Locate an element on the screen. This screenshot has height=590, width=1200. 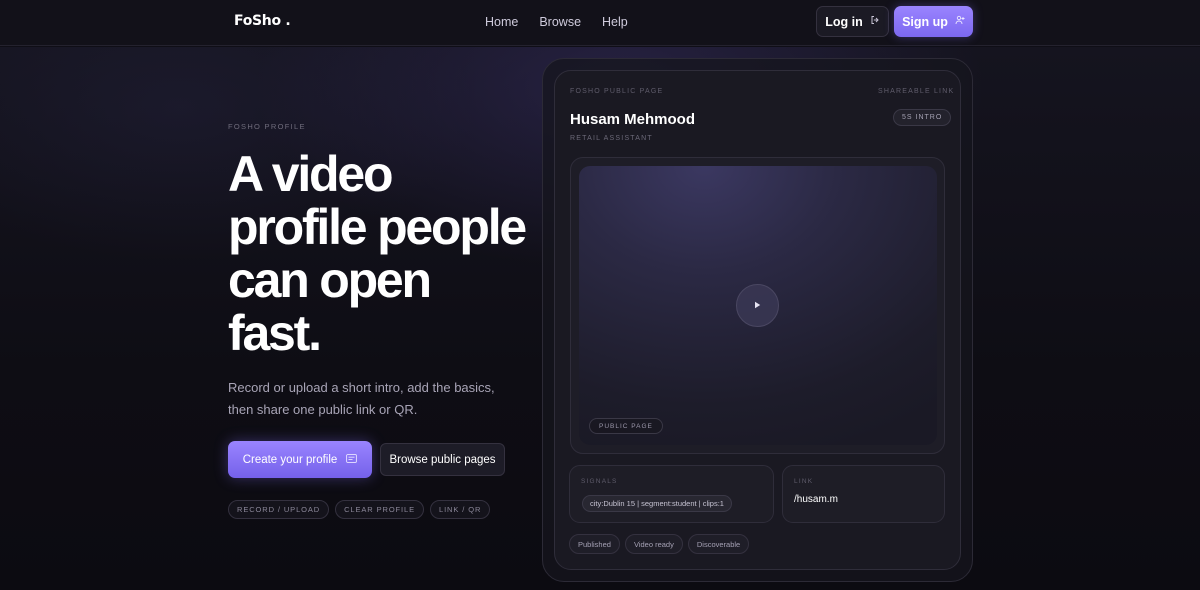
public-page-chip: PUBLIC PAGE is located at coordinates (626, 426).